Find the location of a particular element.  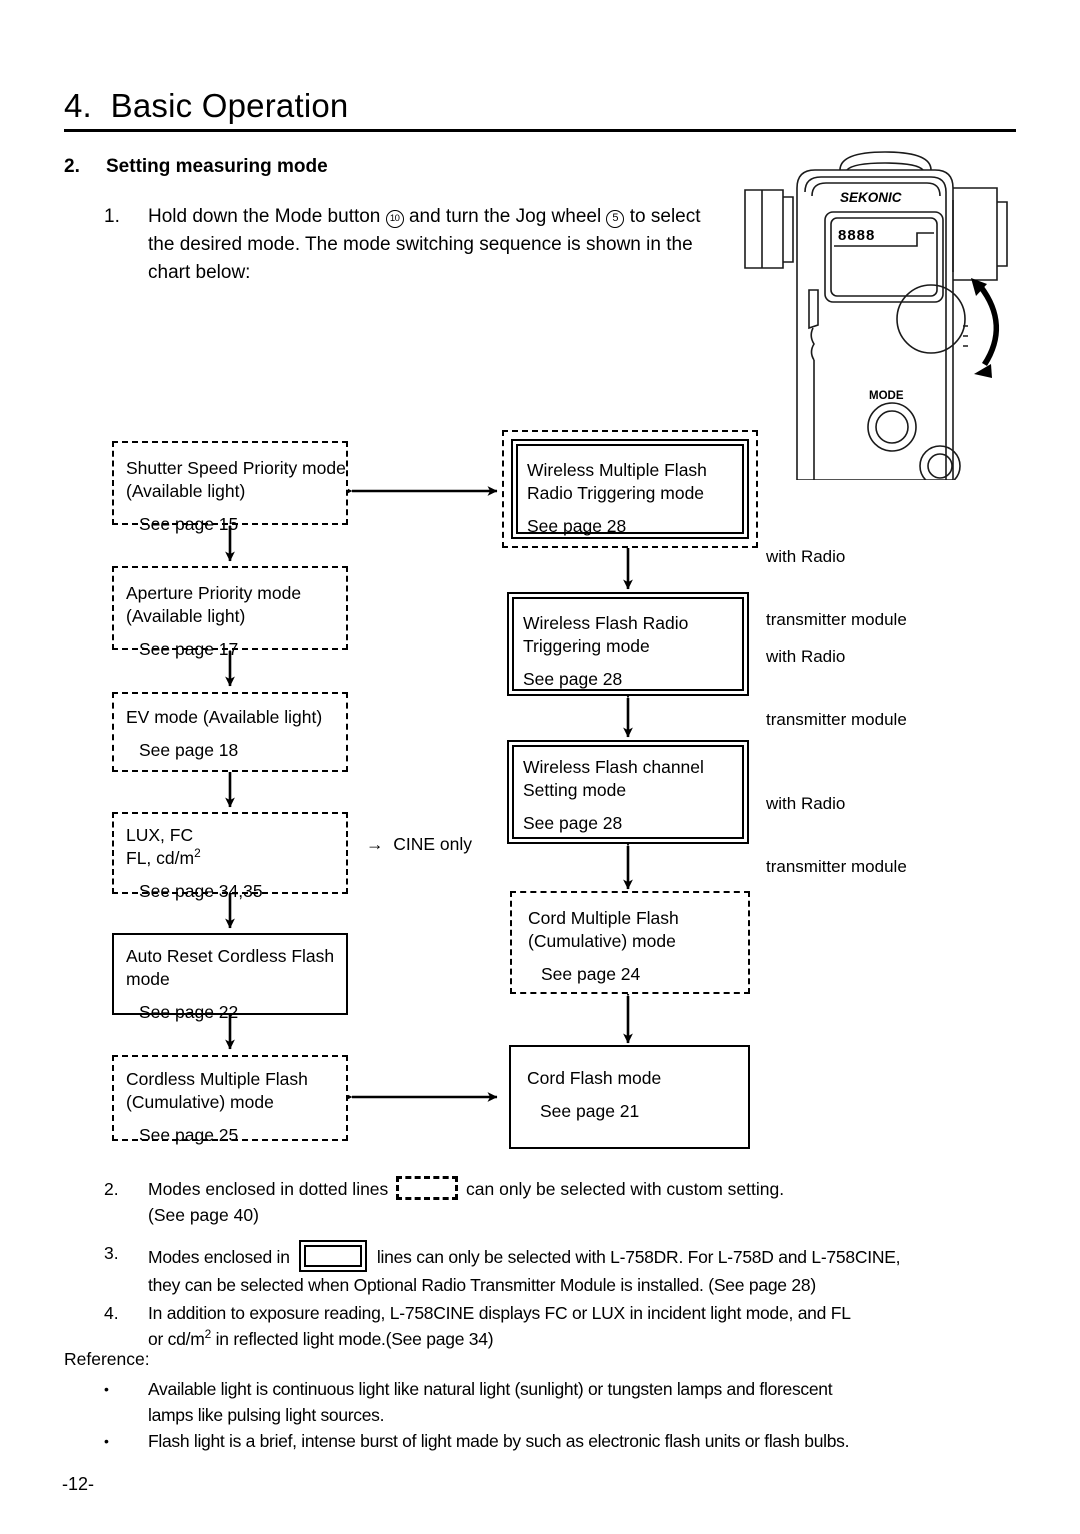

node-line-1: Cordless Multiple Flash is located at coordinates (217, 1079).